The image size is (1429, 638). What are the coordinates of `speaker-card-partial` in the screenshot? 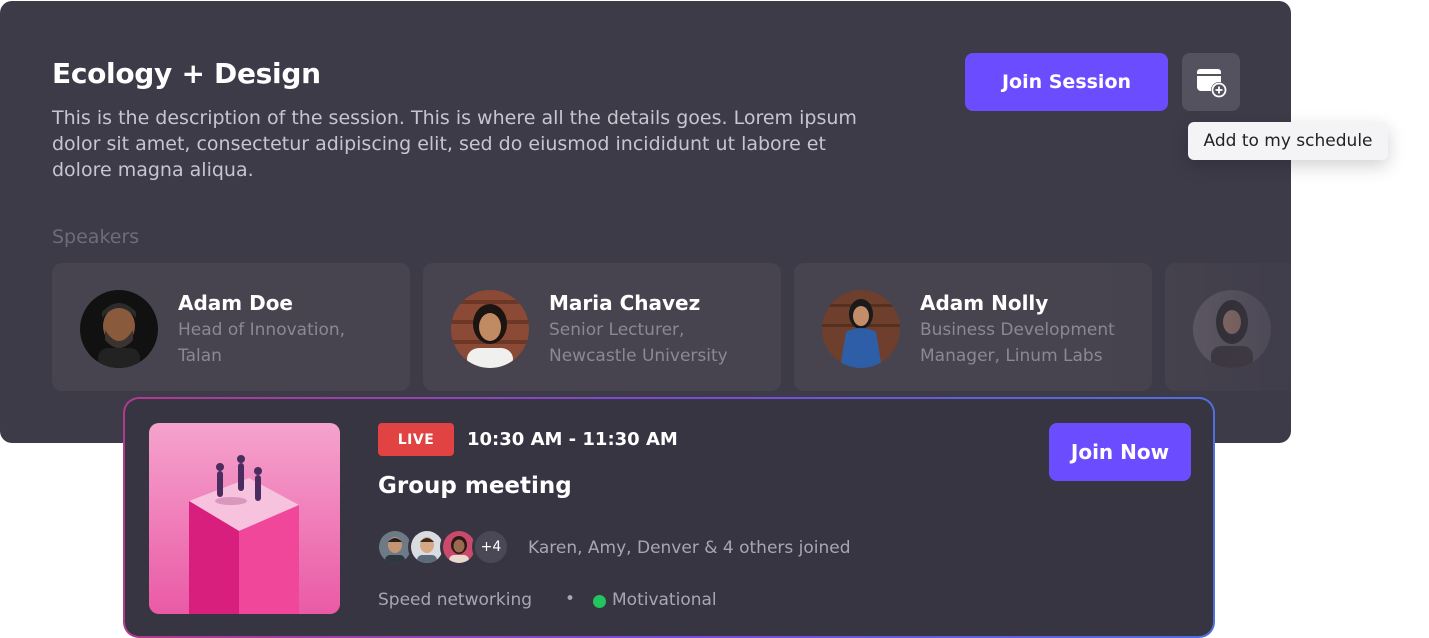 It's located at (1228, 327).